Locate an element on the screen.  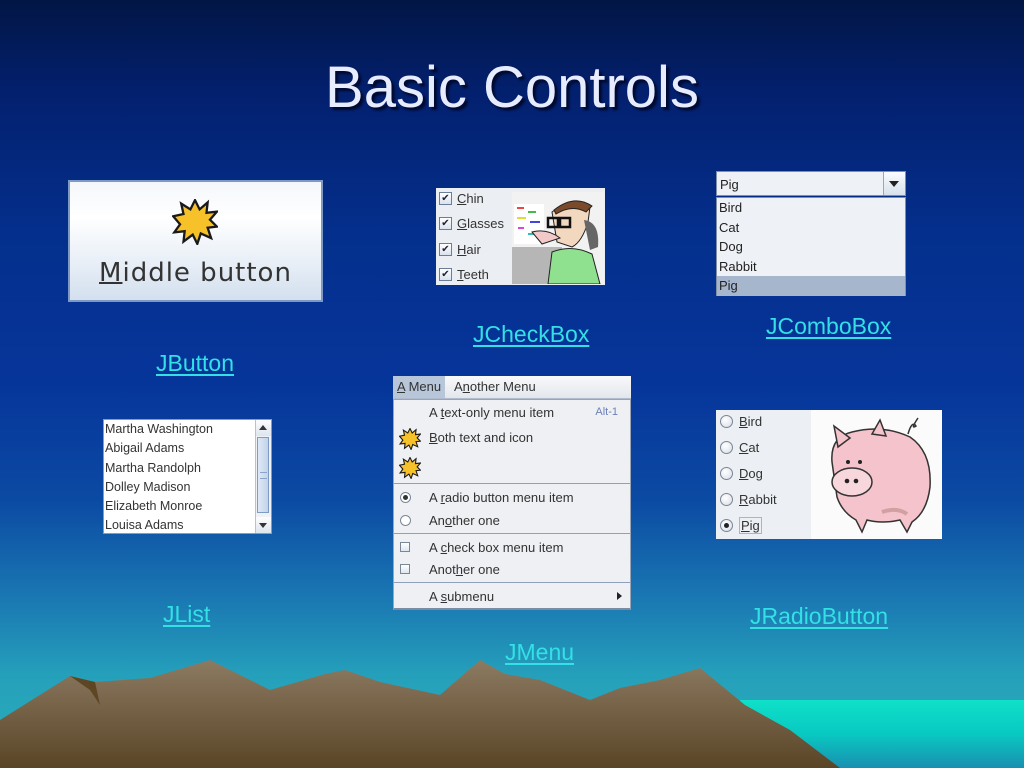
menu-item-check-2: Another one is located at coordinates (512, 572).